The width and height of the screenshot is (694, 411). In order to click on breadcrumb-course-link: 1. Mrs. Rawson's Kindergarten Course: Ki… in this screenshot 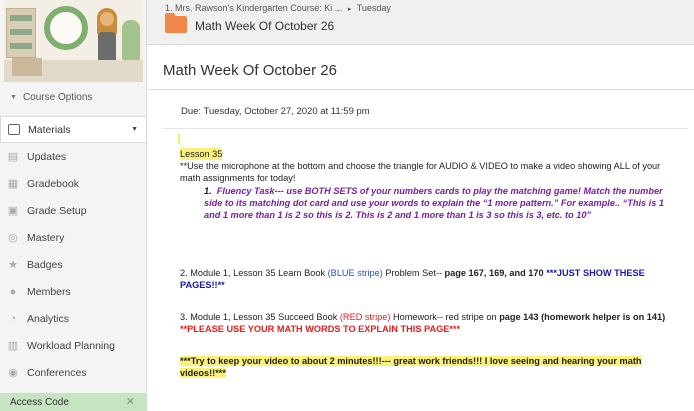, I will do `click(253, 8)`.